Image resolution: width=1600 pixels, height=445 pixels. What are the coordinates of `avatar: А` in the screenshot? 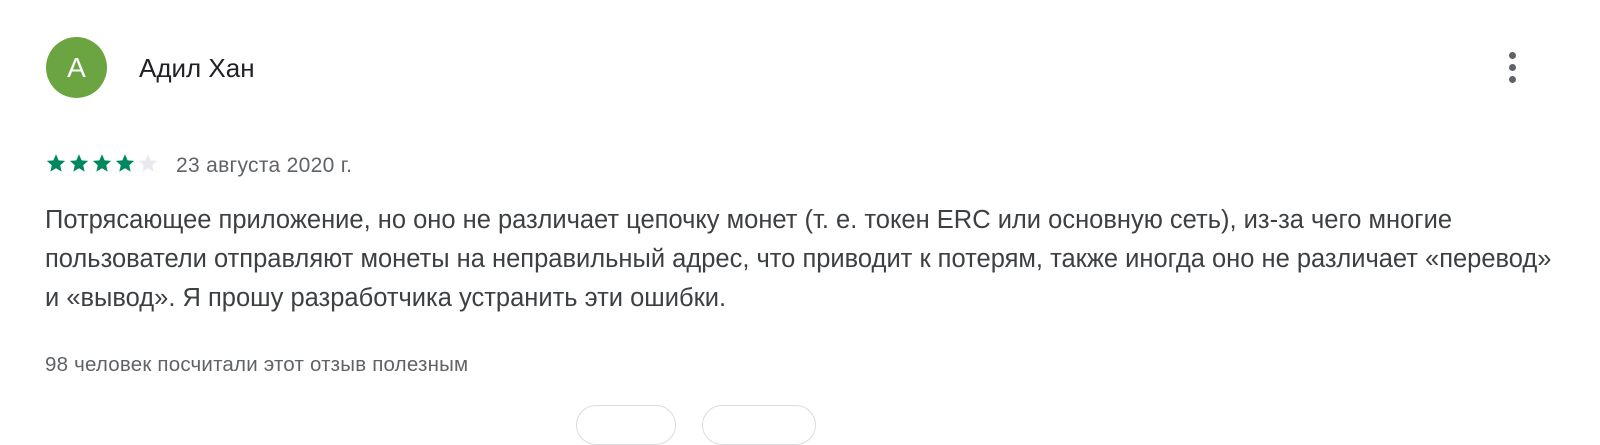 It's located at (76, 67).